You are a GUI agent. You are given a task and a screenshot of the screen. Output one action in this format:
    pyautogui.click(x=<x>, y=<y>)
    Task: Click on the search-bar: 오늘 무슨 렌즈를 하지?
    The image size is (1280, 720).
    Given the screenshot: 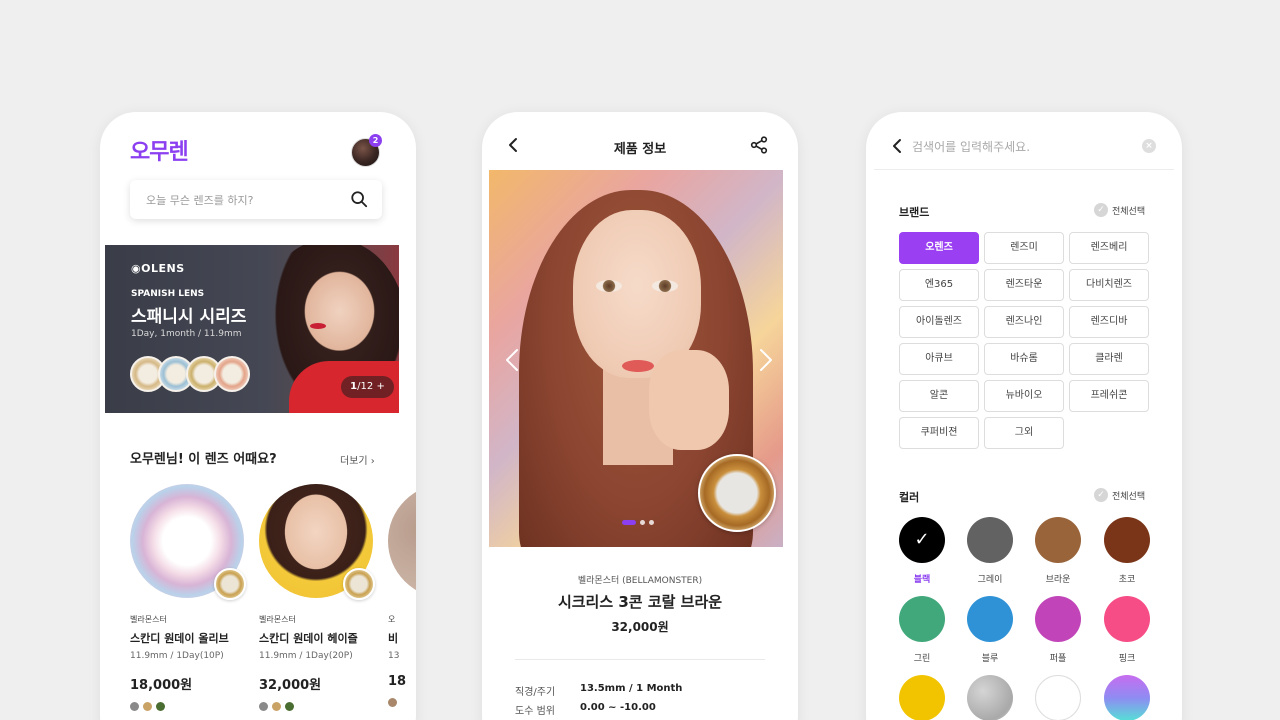 What is the action you would take?
    pyautogui.click(x=256, y=199)
    